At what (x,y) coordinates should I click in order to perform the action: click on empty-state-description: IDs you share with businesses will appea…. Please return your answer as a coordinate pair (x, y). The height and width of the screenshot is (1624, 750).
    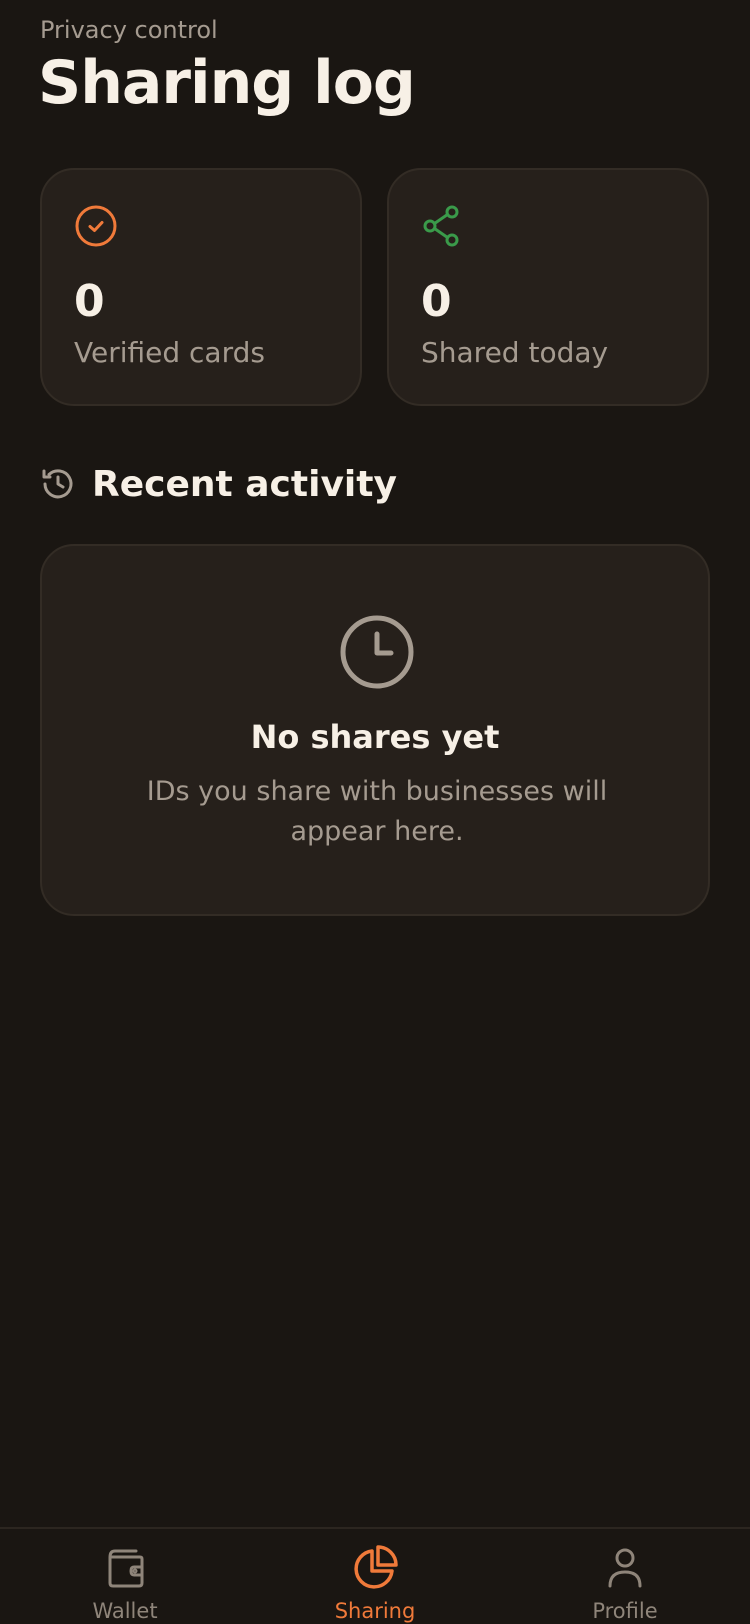
    Looking at the image, I should click on (377, 811).